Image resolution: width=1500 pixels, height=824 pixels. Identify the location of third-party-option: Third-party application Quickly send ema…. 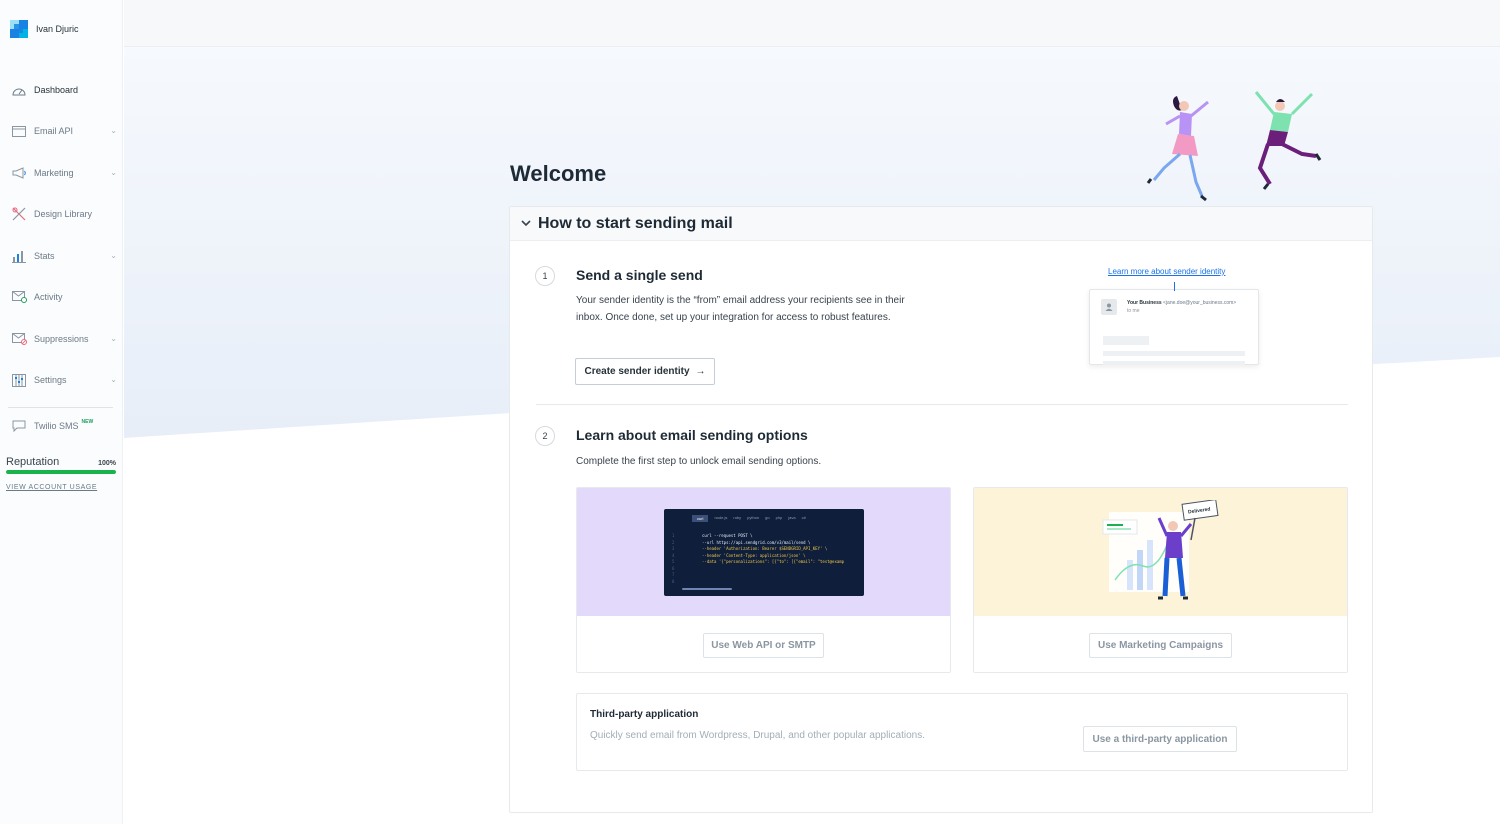
(962, 732).